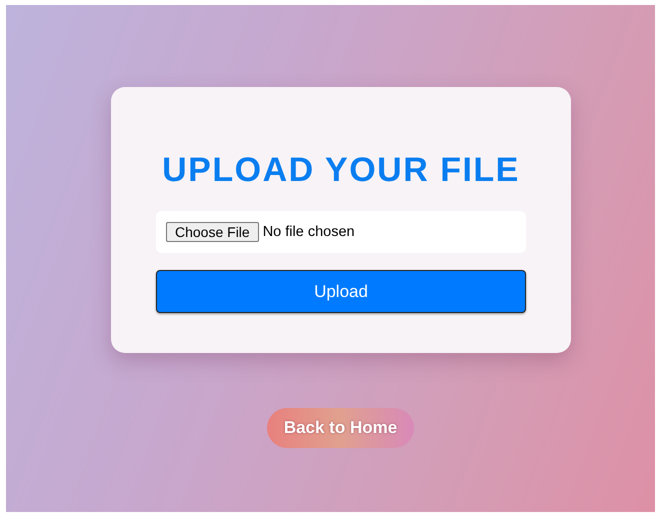 The image size is (663, 513). I want to click on file-status-text: No file chosen, so click(308, 232).